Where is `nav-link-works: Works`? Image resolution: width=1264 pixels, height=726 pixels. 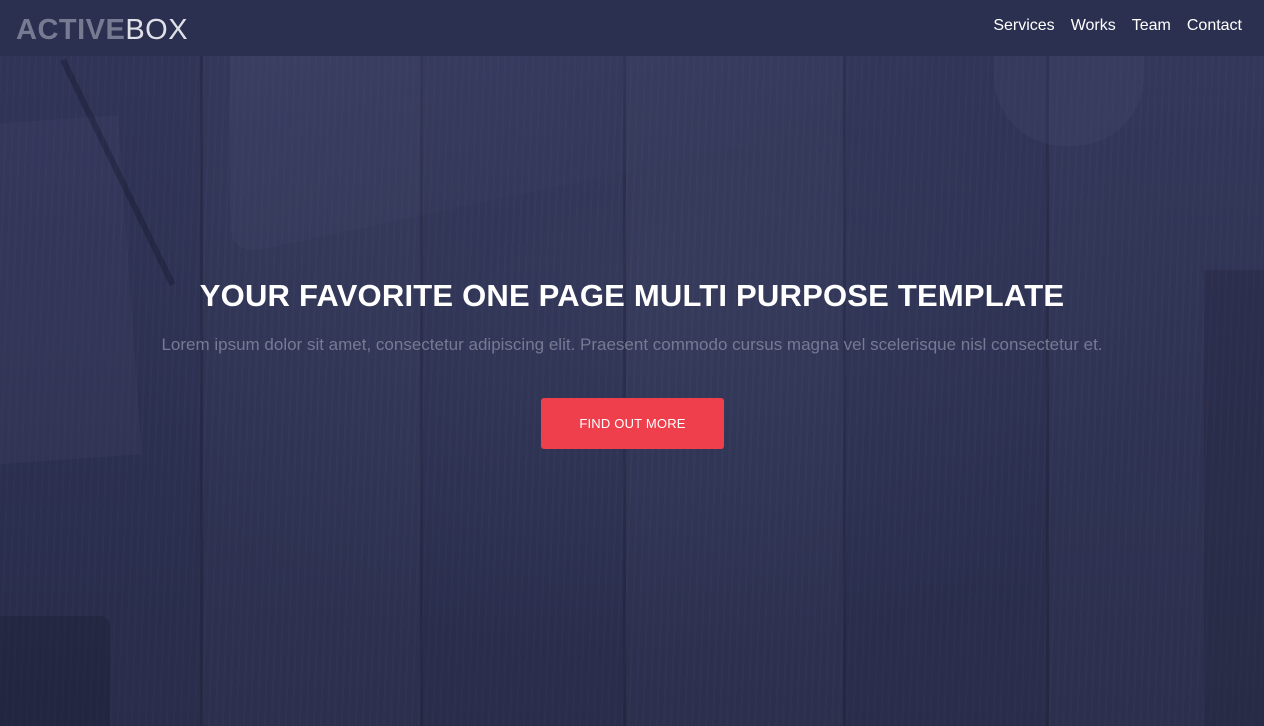
nav-link-works: Works is located at coordinates (1093, 25).